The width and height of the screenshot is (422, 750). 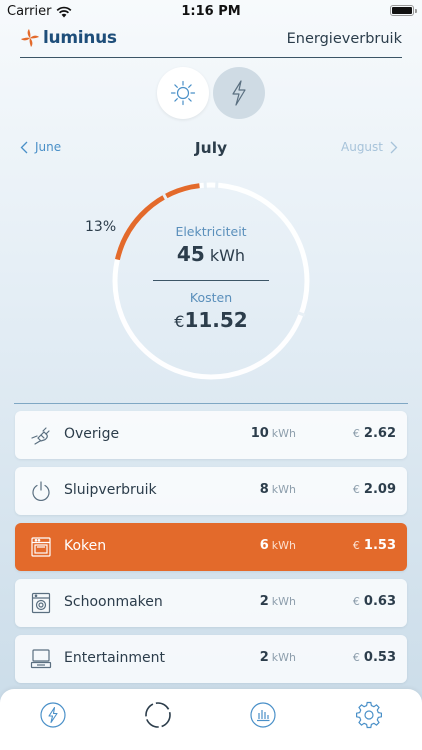 I want to click on tab-overview, so click(x=158, y=715).